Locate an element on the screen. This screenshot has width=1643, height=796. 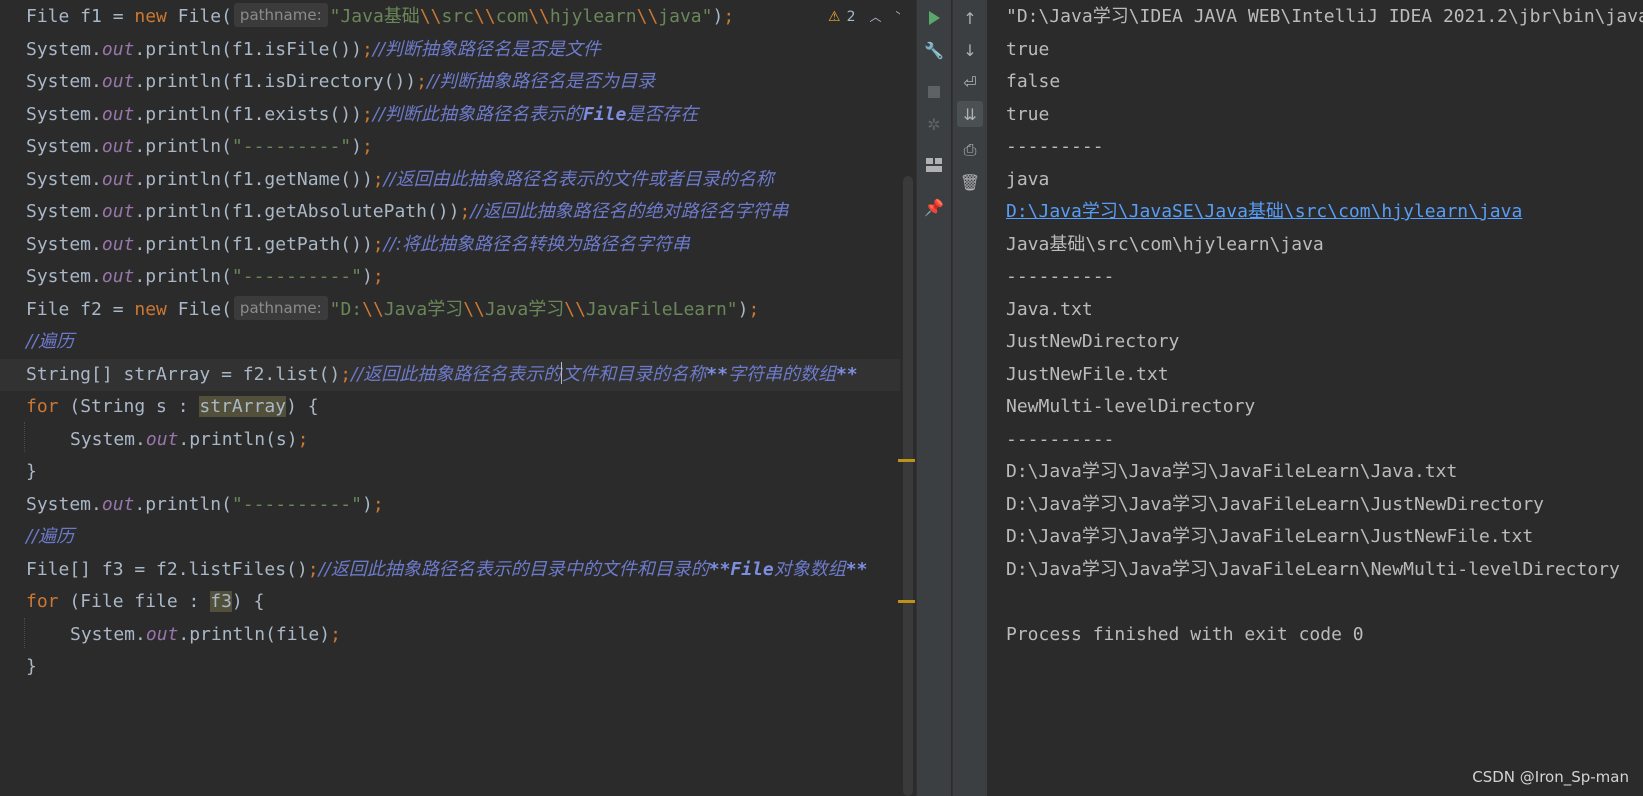
stop-icon is located at coordinates (934, 92).